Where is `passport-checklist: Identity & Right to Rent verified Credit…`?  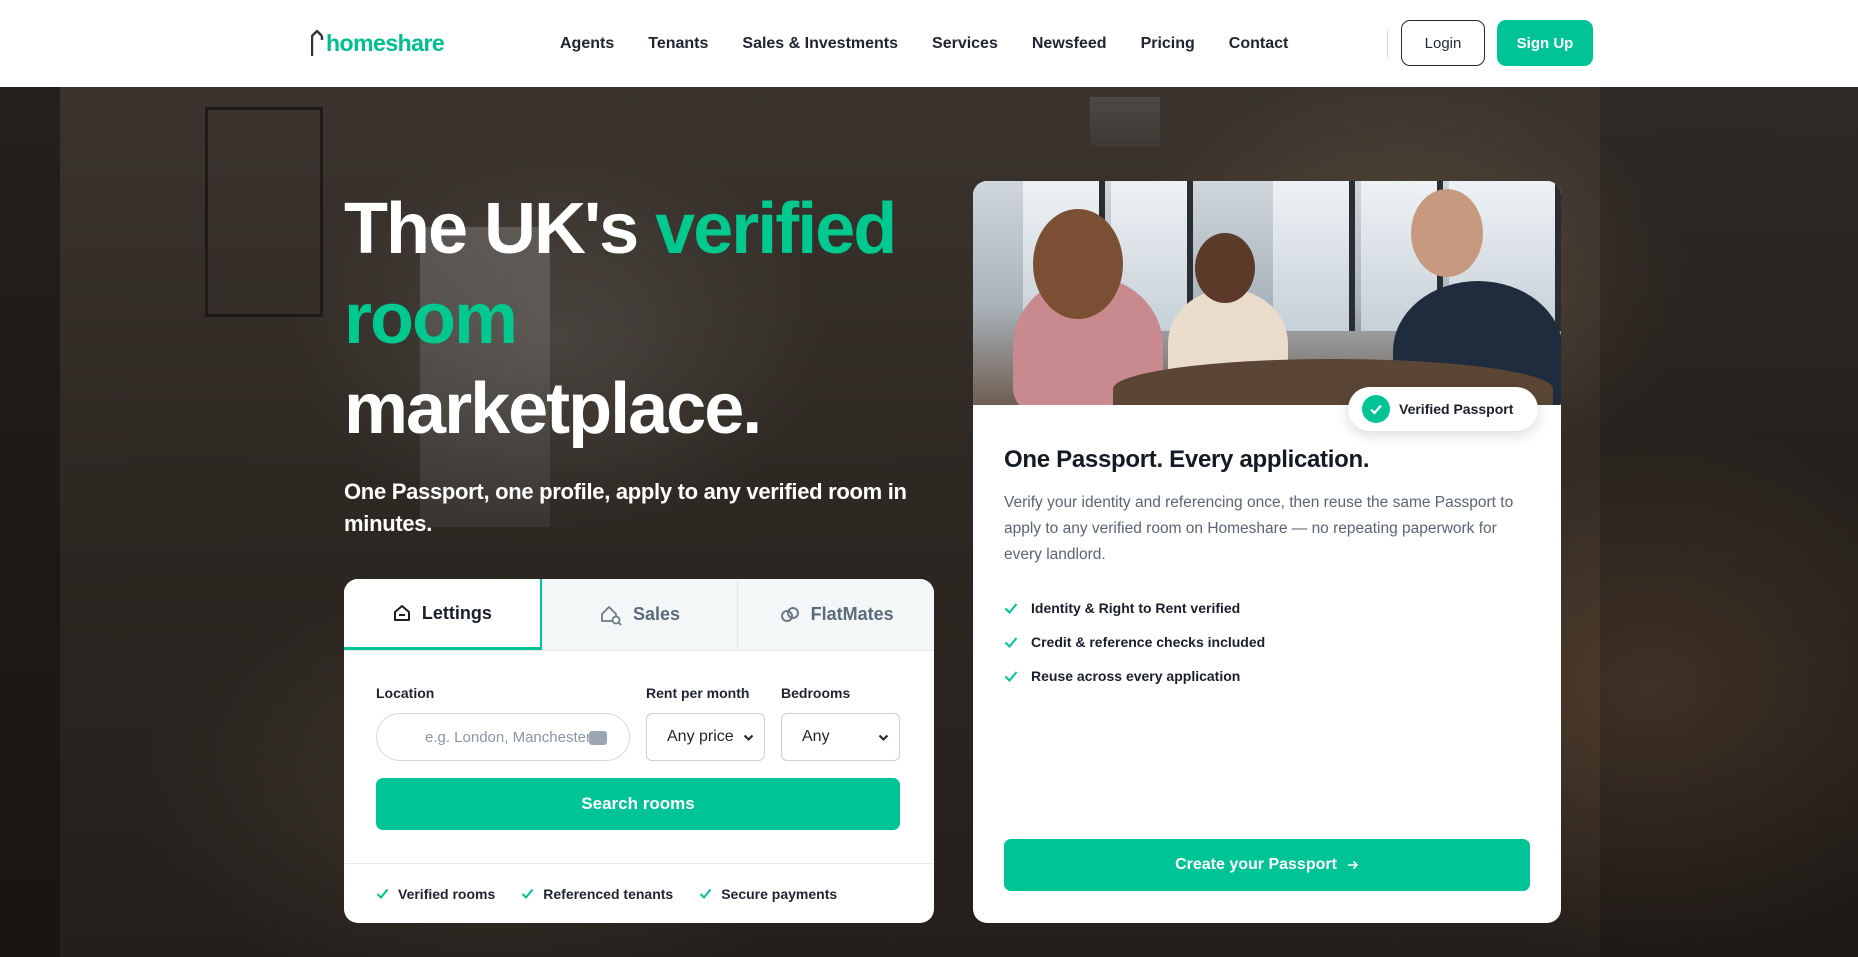 passport-checklist: Identity & Right to Rent verified Credit… is located at coordinates (1134, 642).